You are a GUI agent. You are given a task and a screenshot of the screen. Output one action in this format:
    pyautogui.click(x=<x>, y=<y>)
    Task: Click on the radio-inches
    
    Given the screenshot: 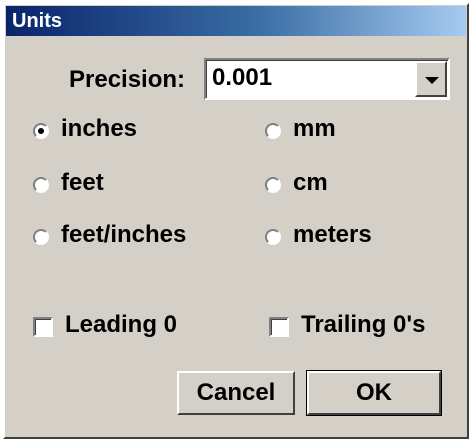 What is the action you would take?
    pyautogui.click(x=41, y=131)
    